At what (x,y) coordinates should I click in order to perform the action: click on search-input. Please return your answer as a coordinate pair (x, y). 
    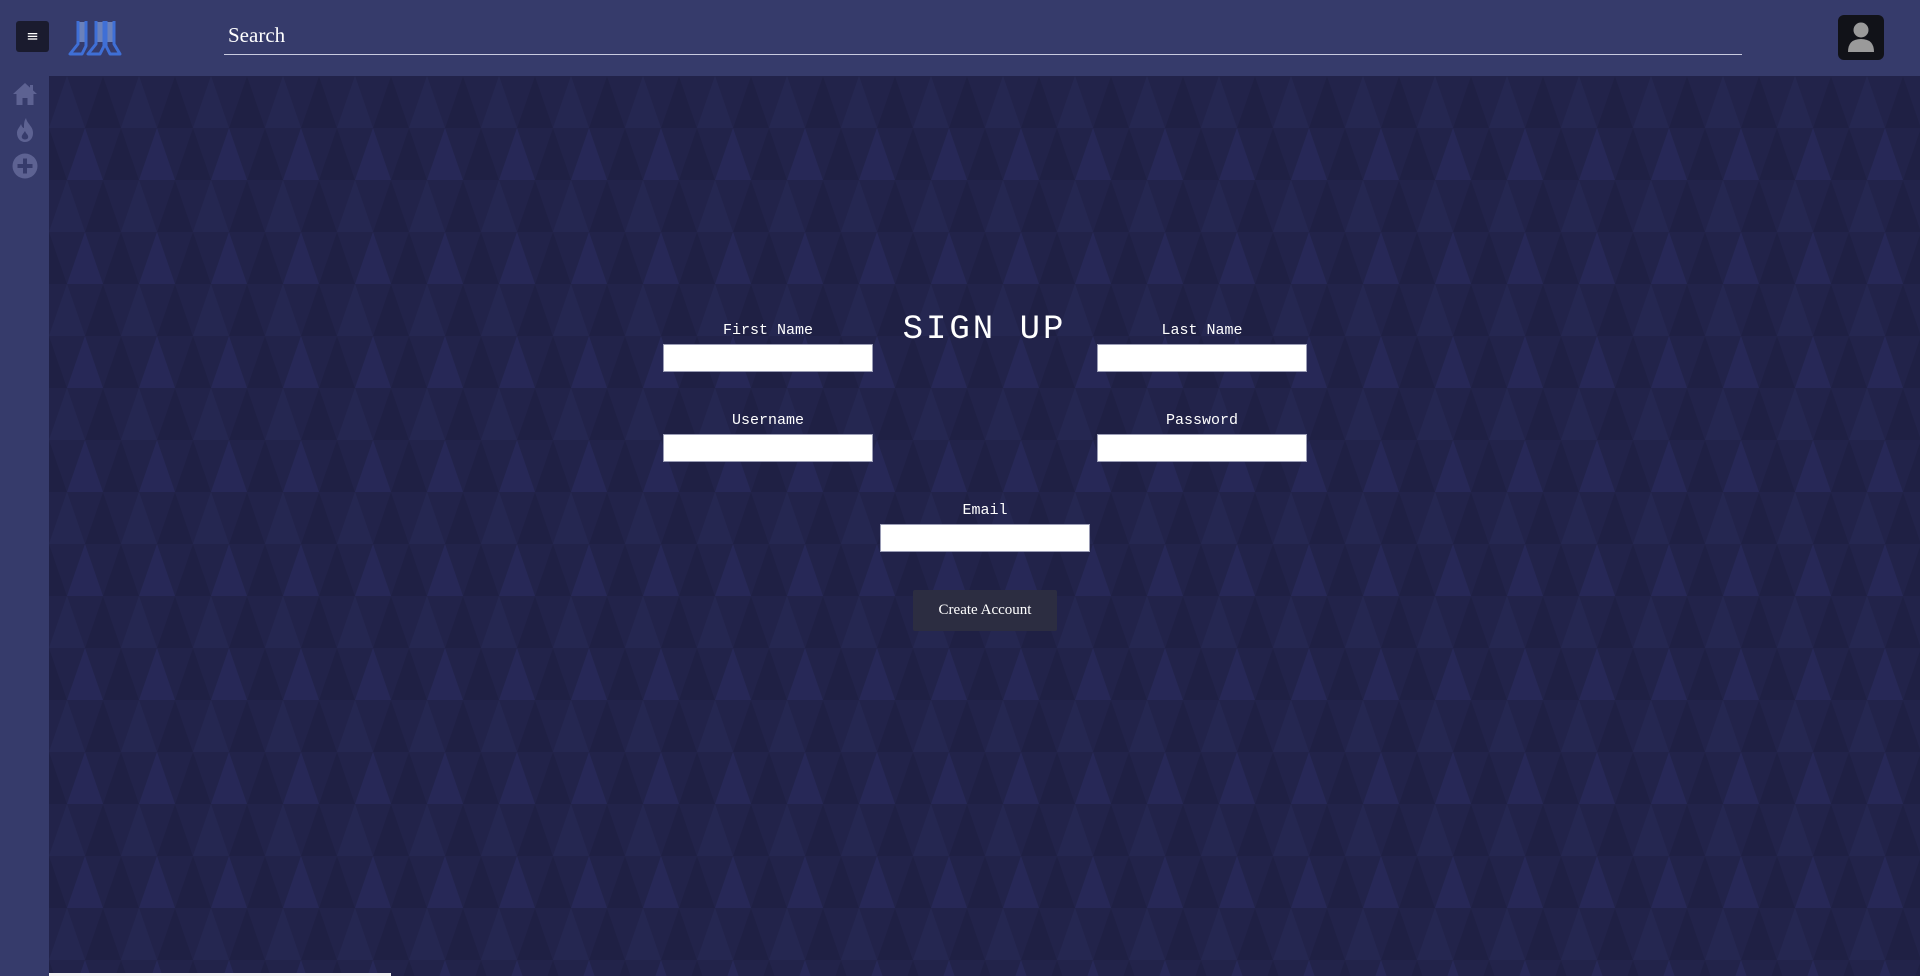
    Looking at the image, I should click on (983, 35).